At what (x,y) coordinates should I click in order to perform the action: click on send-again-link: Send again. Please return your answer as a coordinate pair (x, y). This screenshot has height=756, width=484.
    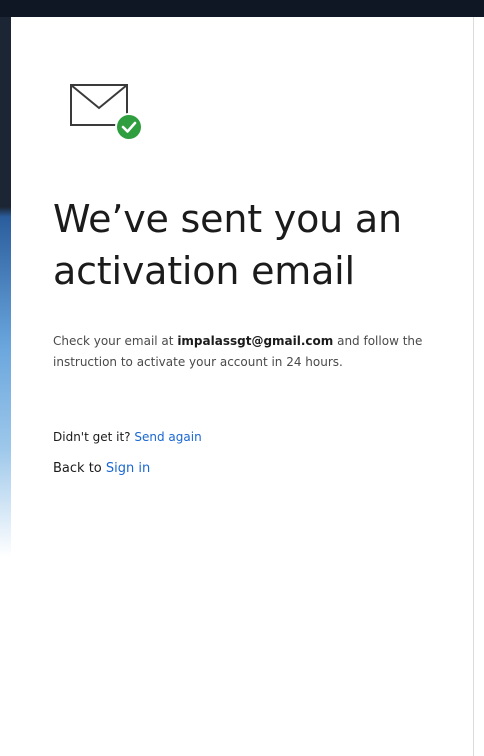
    Looking at the image, I should click on (167, 437).